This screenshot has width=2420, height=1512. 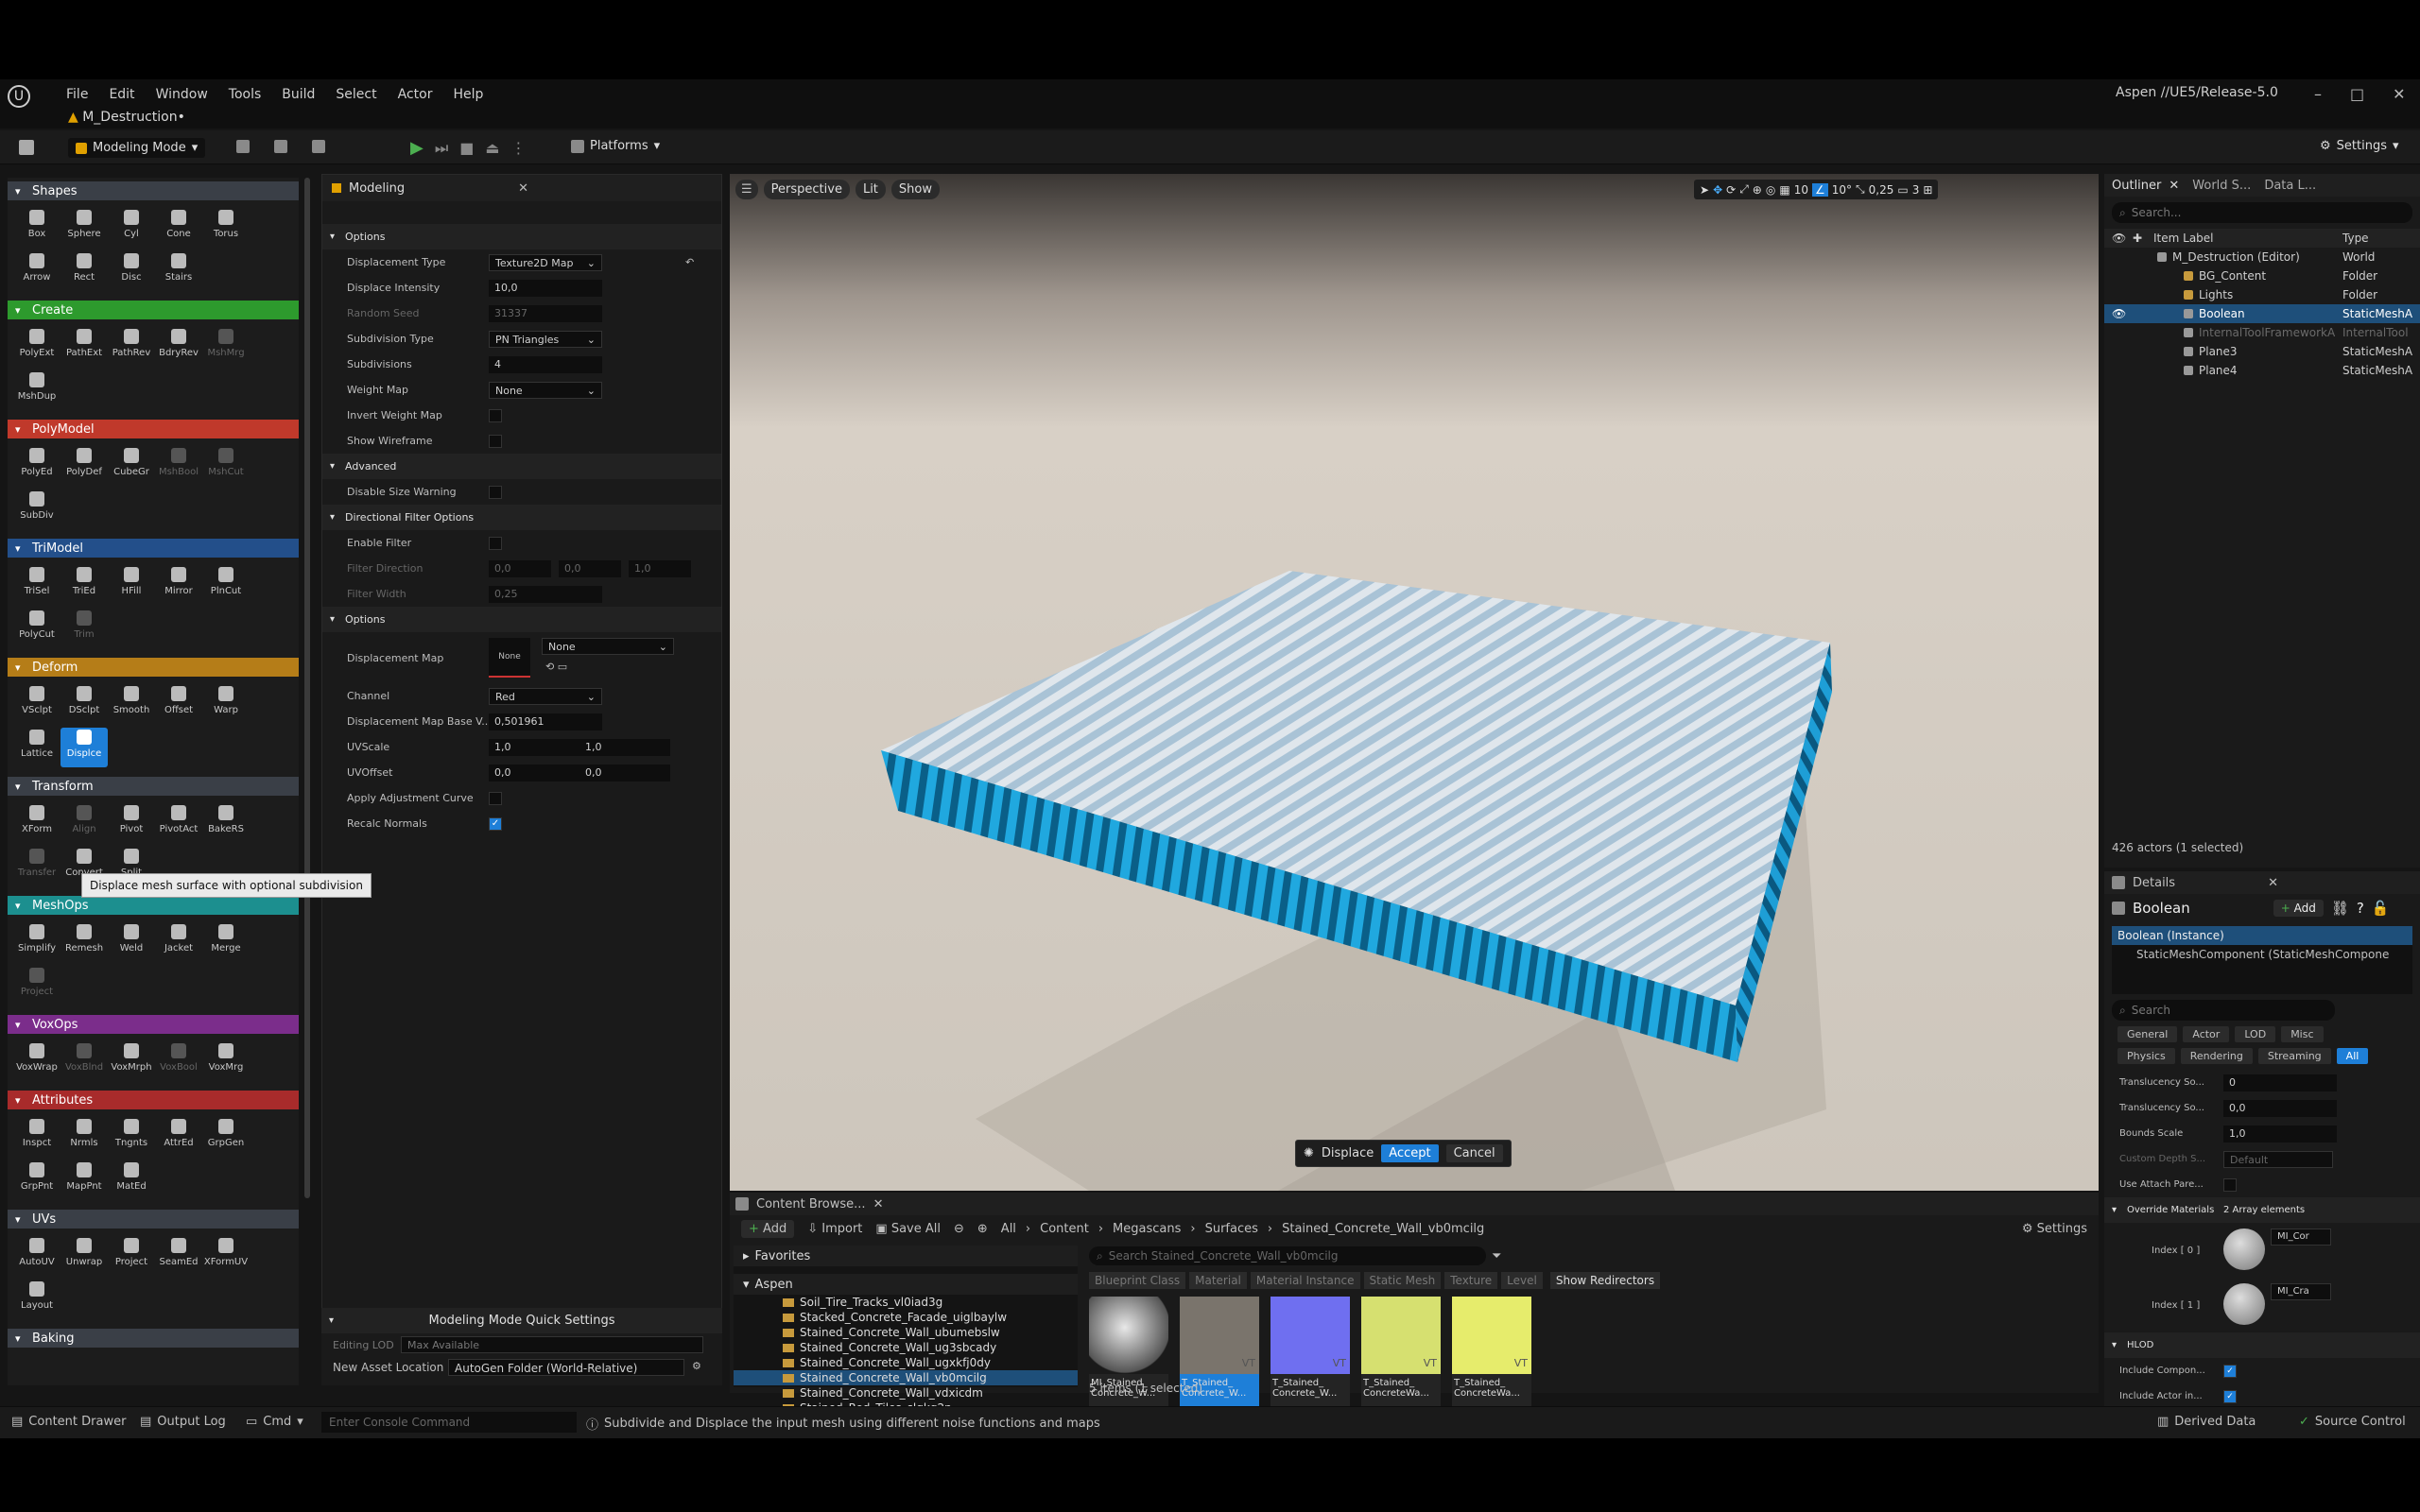 I want to click on tool-bdryrev: BdryRev, so click(x=178, y=347).